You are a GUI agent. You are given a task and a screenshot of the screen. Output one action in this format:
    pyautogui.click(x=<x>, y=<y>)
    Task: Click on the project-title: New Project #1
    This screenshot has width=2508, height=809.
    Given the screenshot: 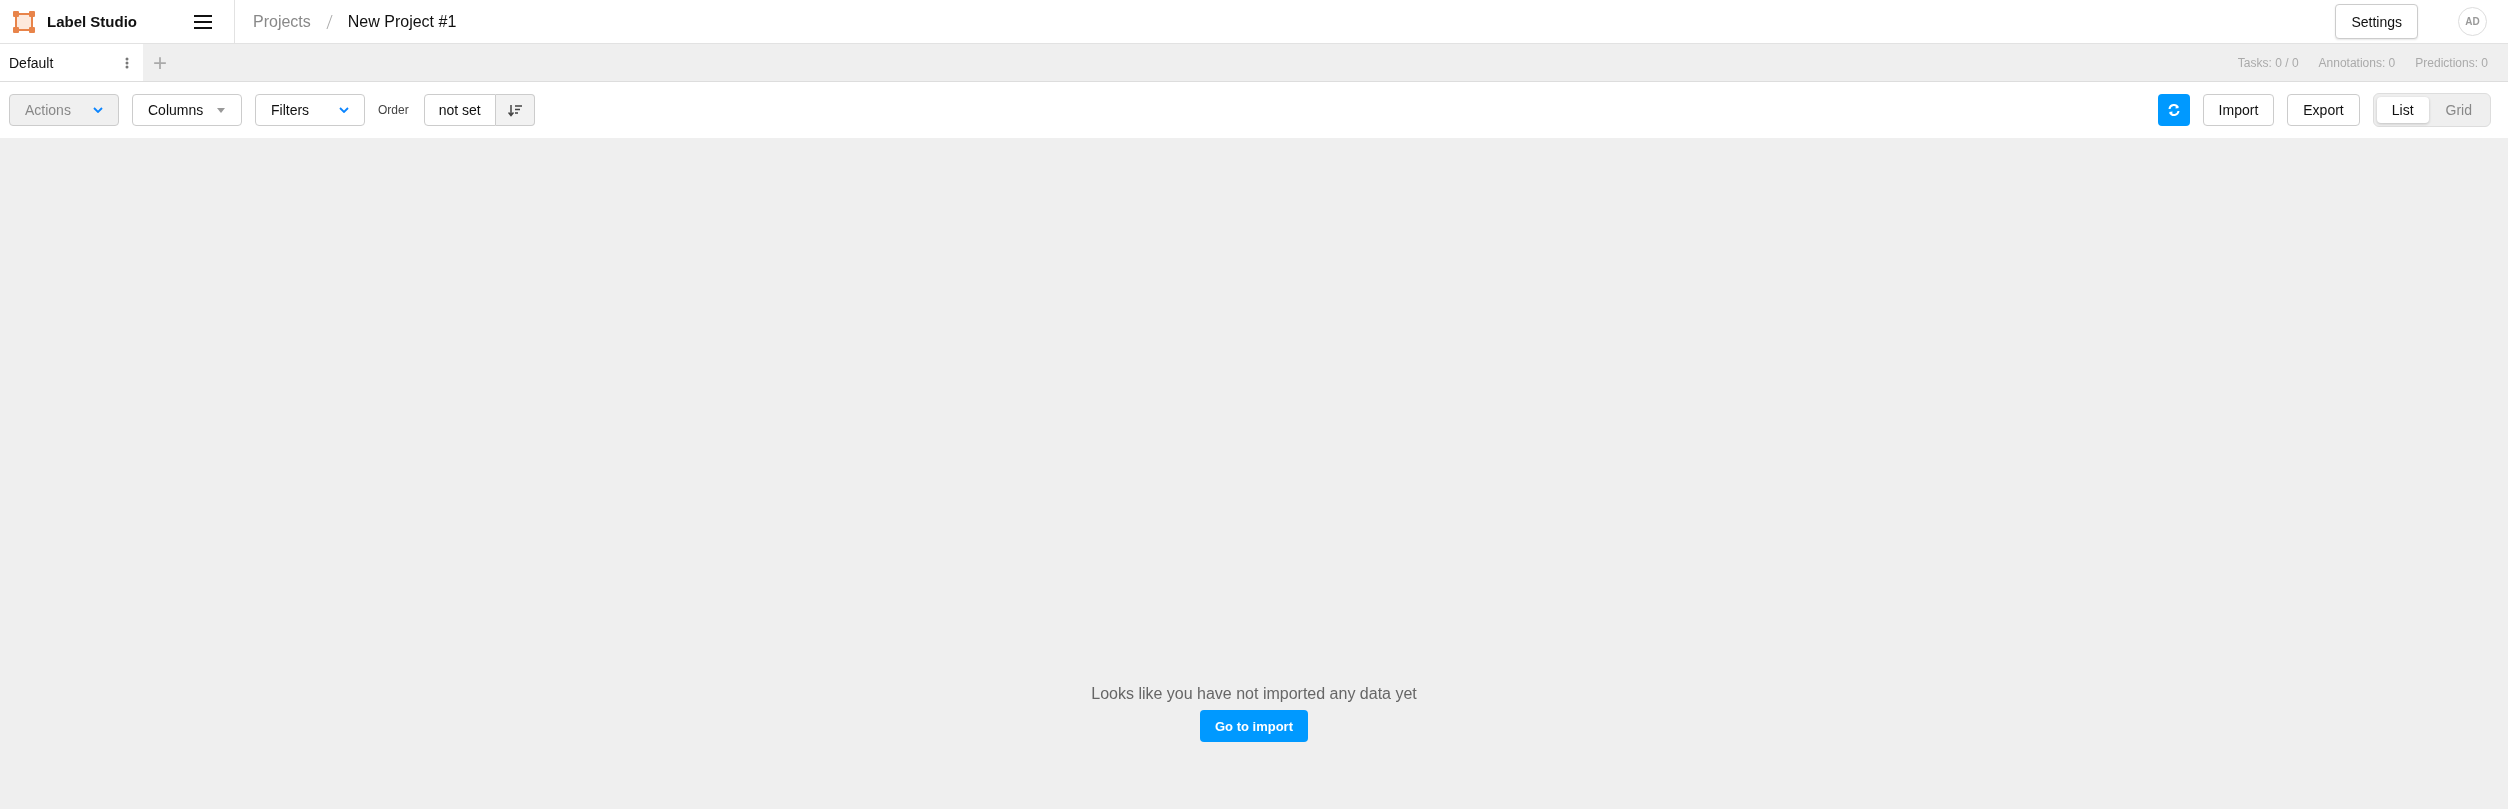 What is the action you would take?
    pyautogui.click(x=402, y=21)
    